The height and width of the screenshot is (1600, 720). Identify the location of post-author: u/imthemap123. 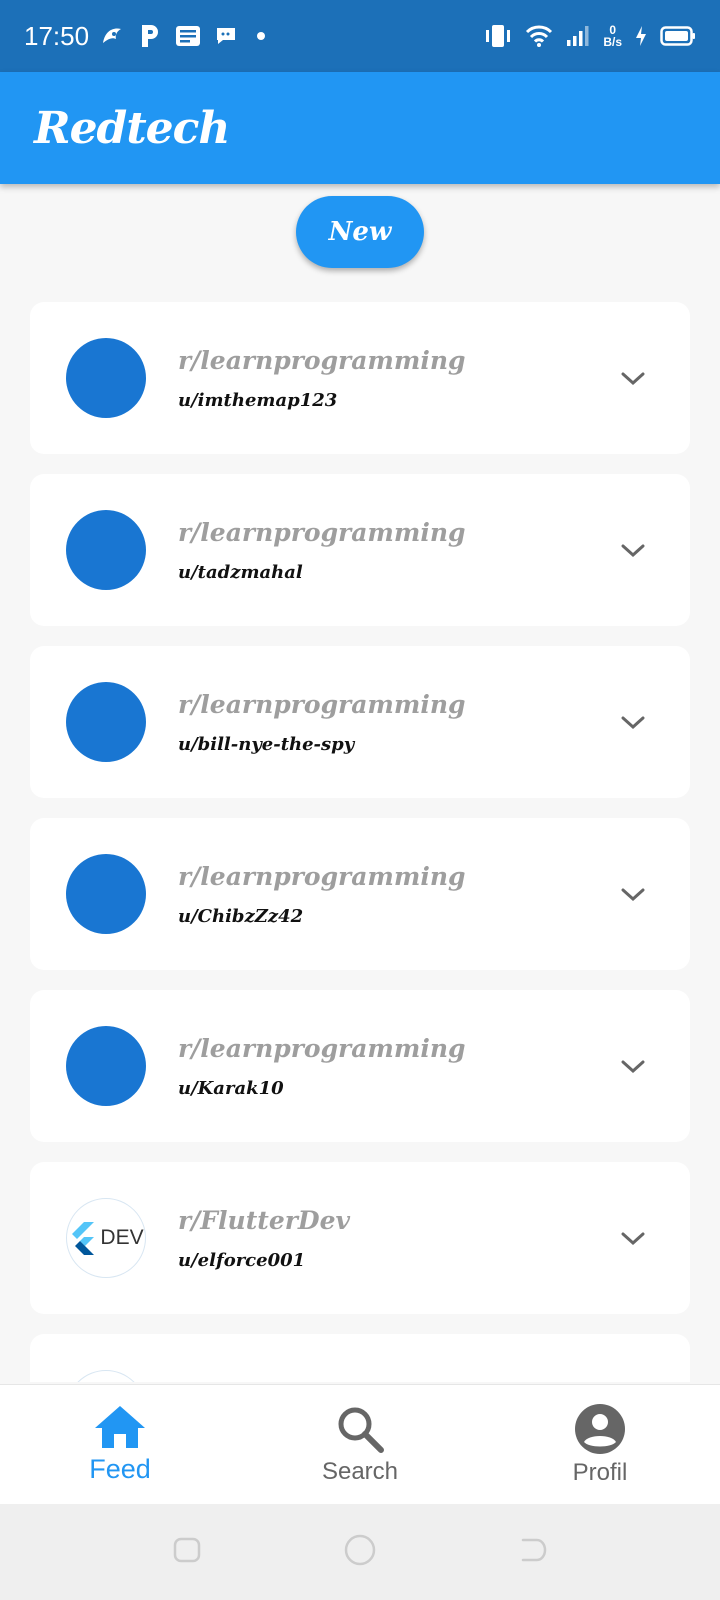
(258, 400).